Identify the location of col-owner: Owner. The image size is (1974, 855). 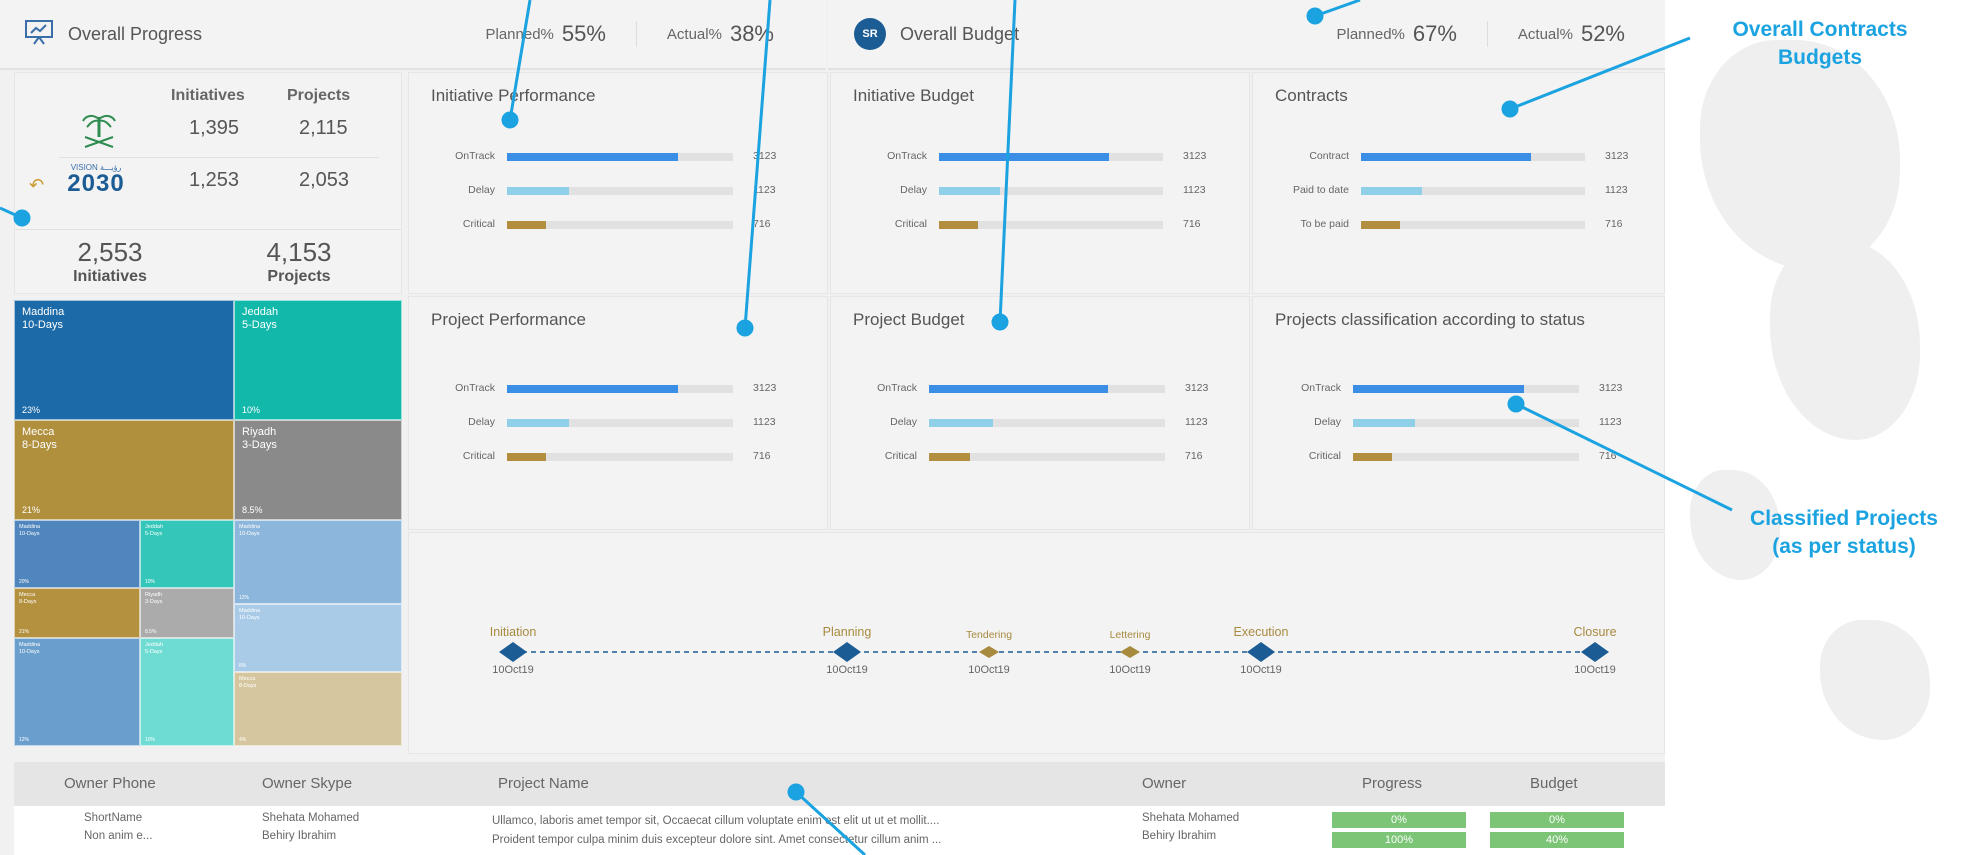
(1164, 784).